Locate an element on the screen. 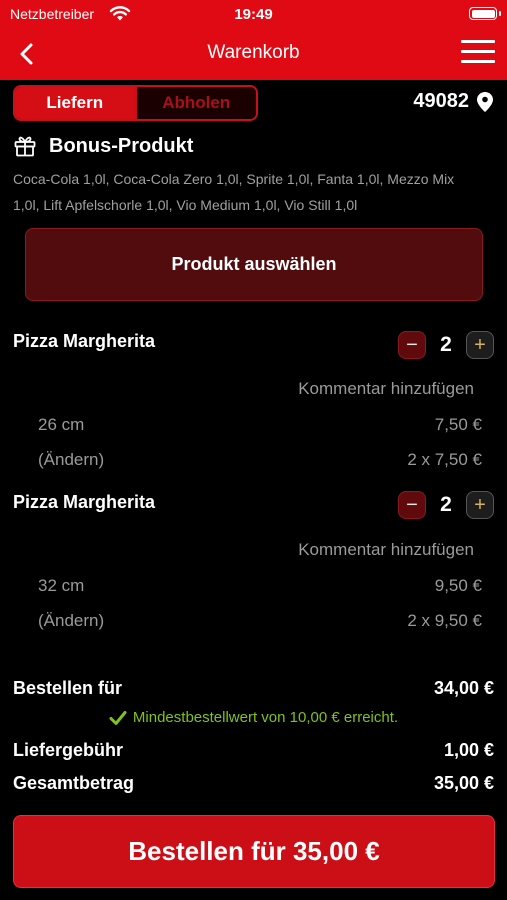 This screenshot has height=900, width=507. status-bar: Netzbetreiber 19:49 is located at coordinates (253, 14).